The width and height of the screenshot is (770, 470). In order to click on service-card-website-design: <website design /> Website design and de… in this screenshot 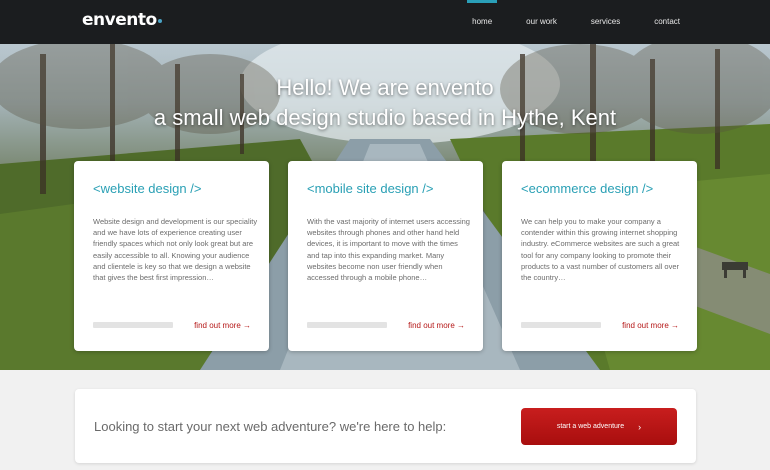, I will do `click(171, 256)`.